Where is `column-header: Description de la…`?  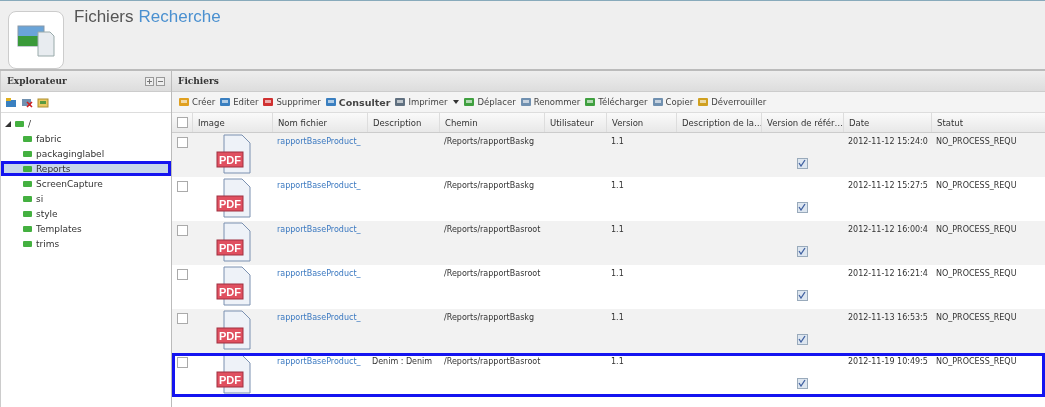 column-header: Description de la… is located at coordinates (718, 122).